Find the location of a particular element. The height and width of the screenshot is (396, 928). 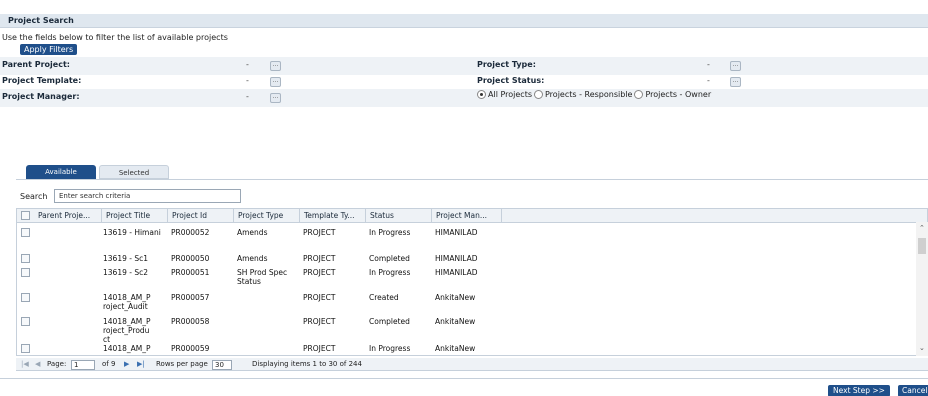

rows-per-page-input: 30 is located at coordinates (222, 365).